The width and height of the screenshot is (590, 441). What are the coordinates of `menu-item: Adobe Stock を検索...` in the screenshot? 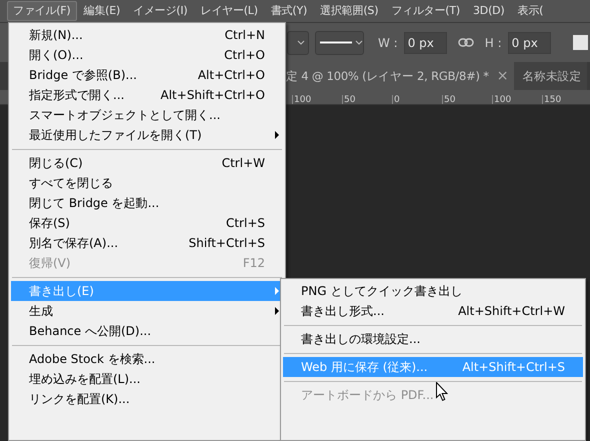 It's located at (147, 359).